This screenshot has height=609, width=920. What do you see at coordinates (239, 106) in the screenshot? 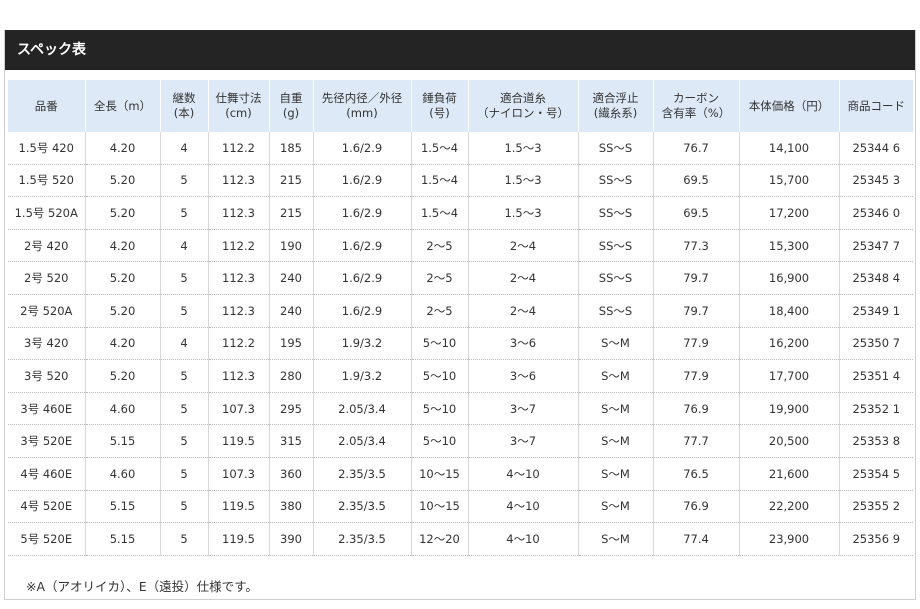
I see `column-header: 仕舞寸法 (cm)` at bounding box center [239, 106].